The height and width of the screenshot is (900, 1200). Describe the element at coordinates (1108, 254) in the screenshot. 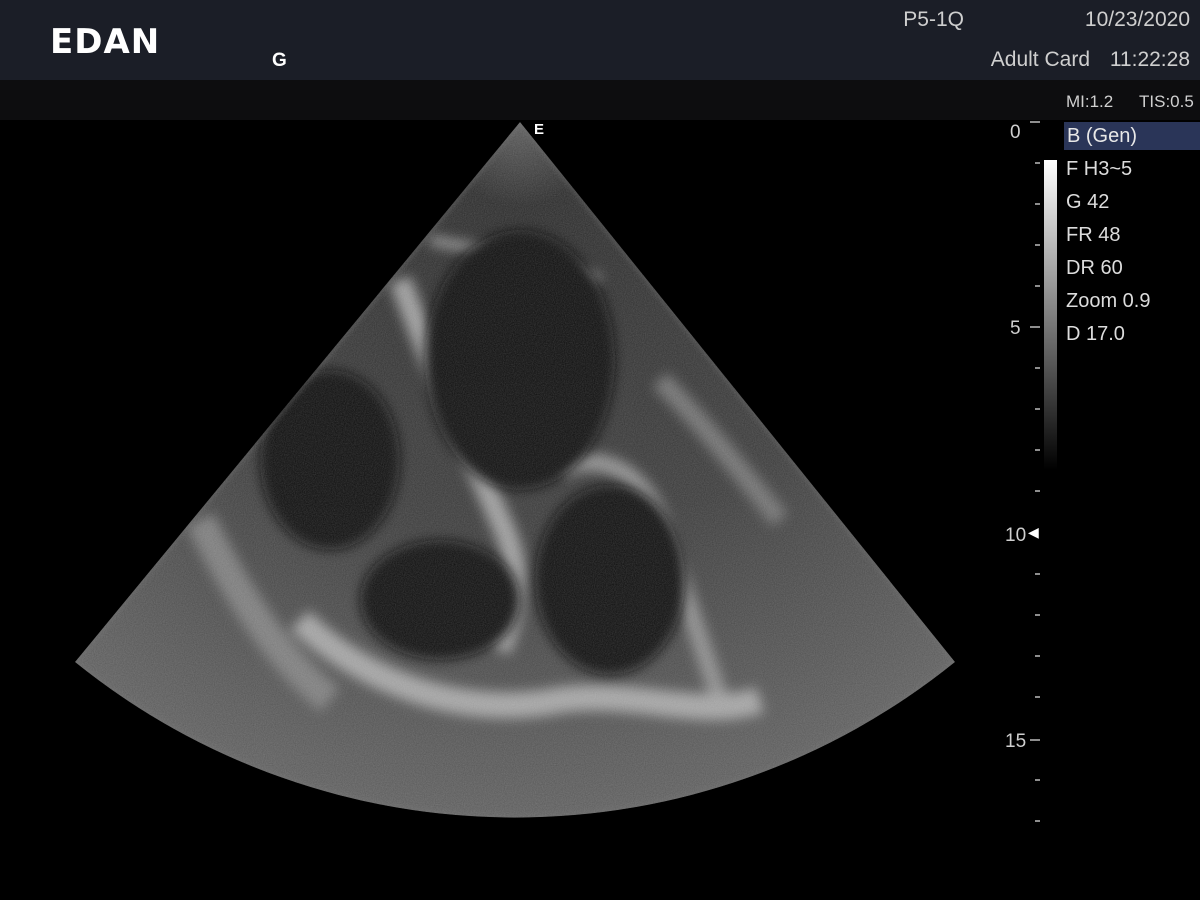

I see `imaging-parameters: F H3~5 G 42 FR 48 DR 60 Zoom 0.9 D 17.0` at that location.